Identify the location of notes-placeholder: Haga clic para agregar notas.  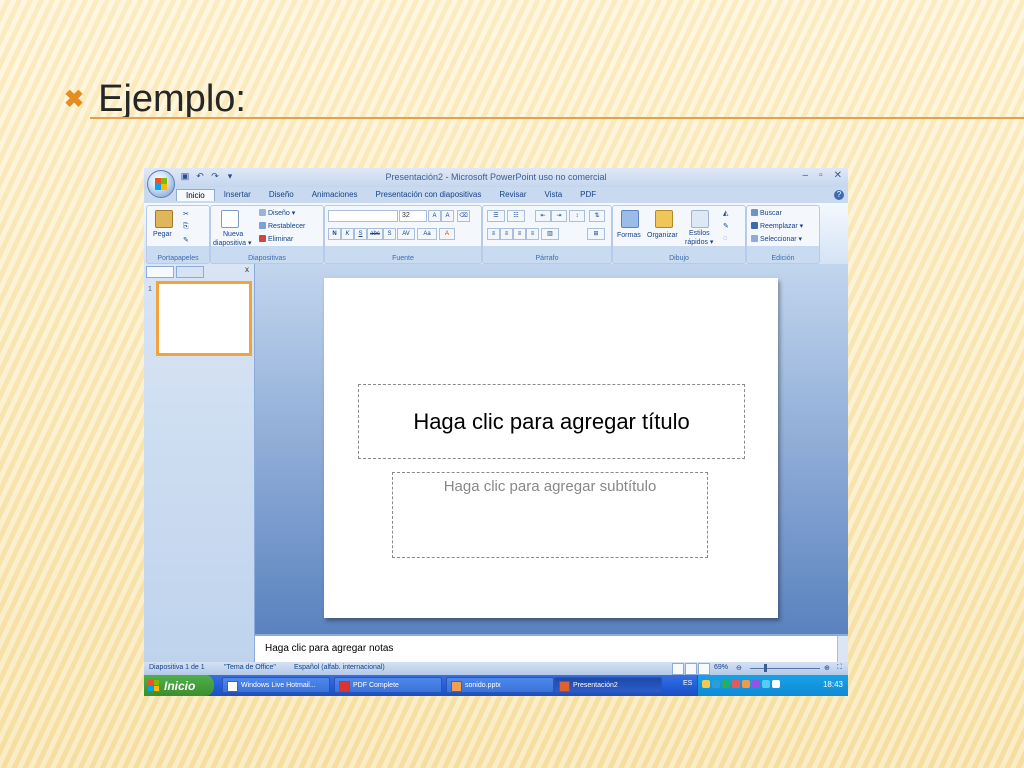
(329, 648).